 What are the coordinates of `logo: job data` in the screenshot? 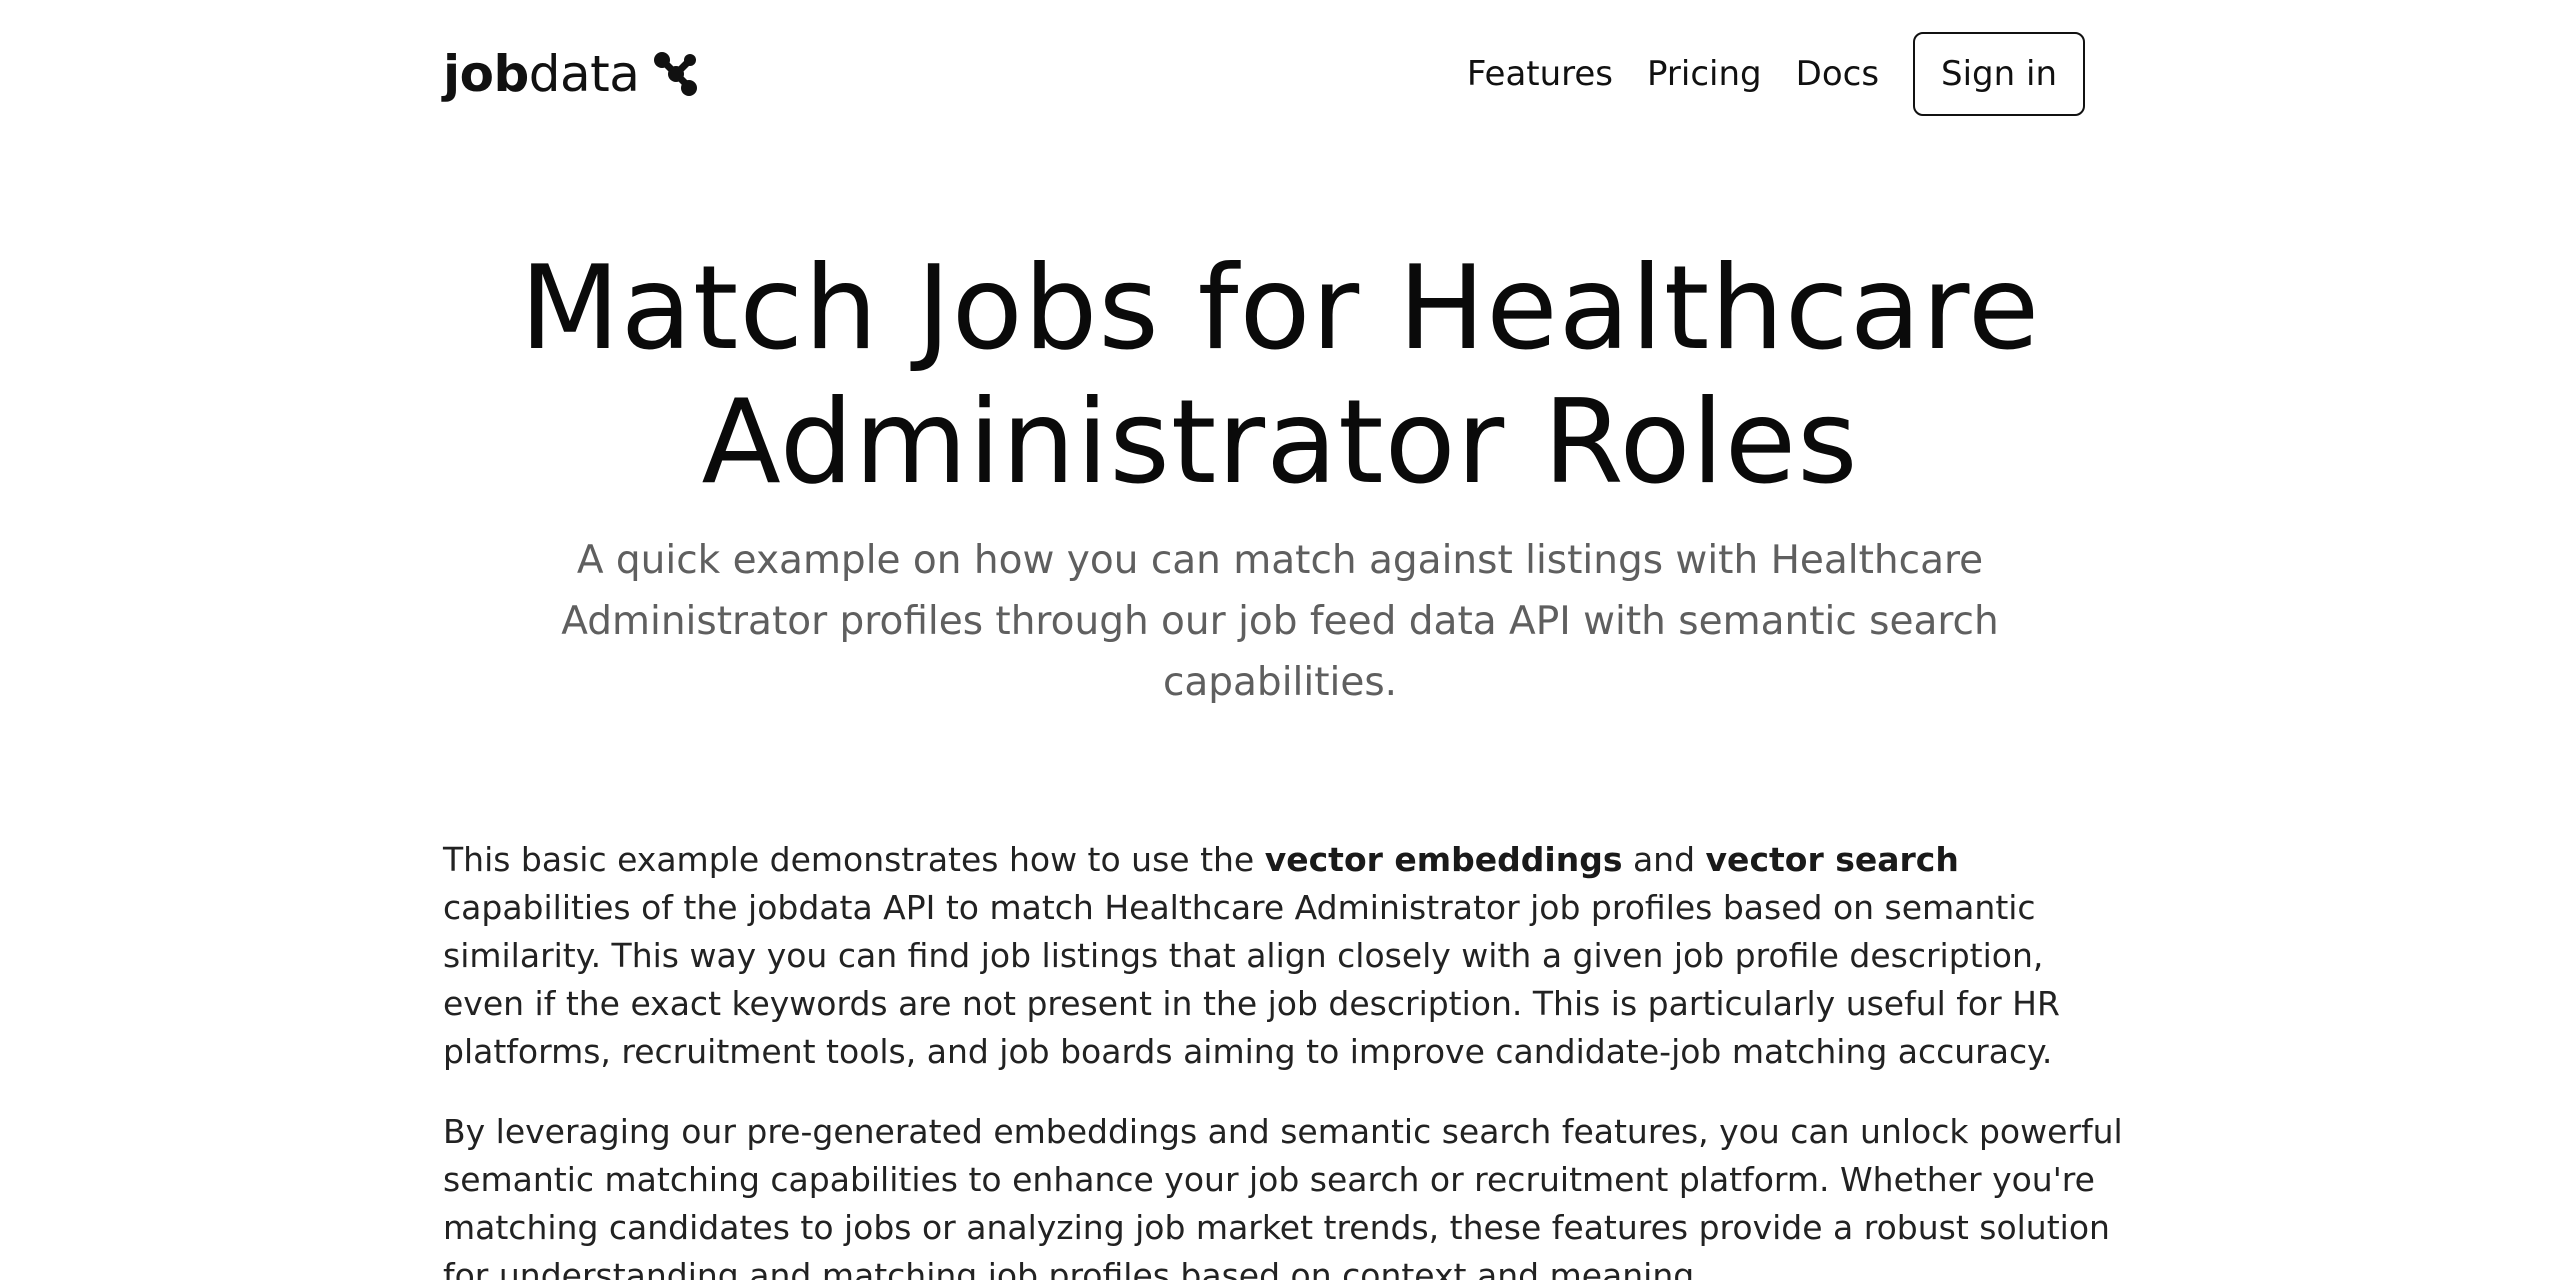 It's located at (571, 74).